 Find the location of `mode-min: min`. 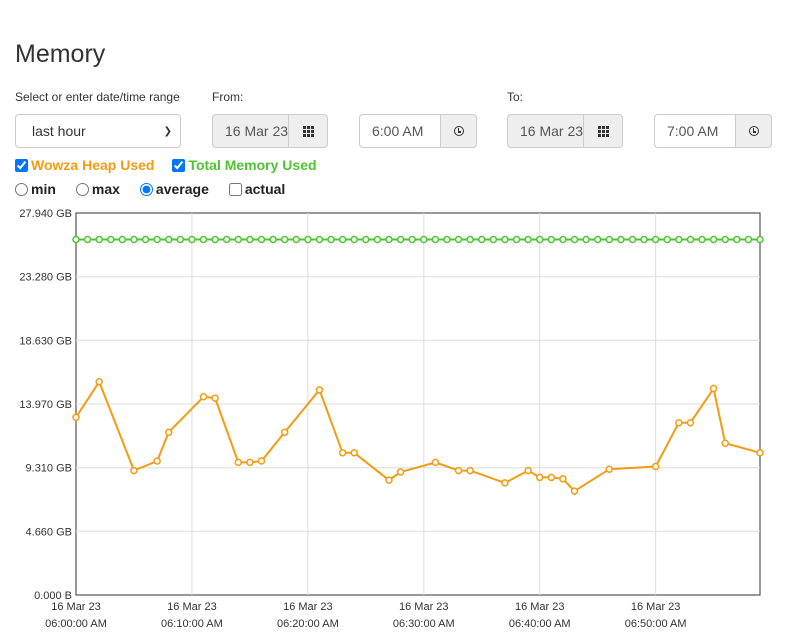

mode-min: min is located at coordinates (35, 189).